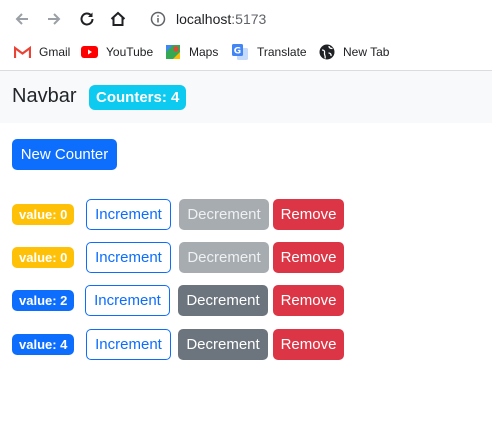  I want to click on bookmark-label: Translate, so click(282, 52).